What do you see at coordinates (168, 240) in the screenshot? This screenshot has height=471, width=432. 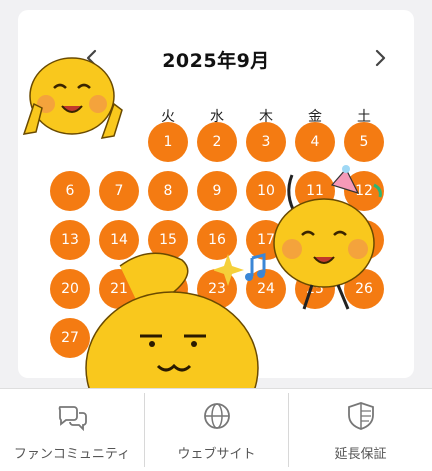 I see `calendar-day: 15` at bounding box center [168, 240].